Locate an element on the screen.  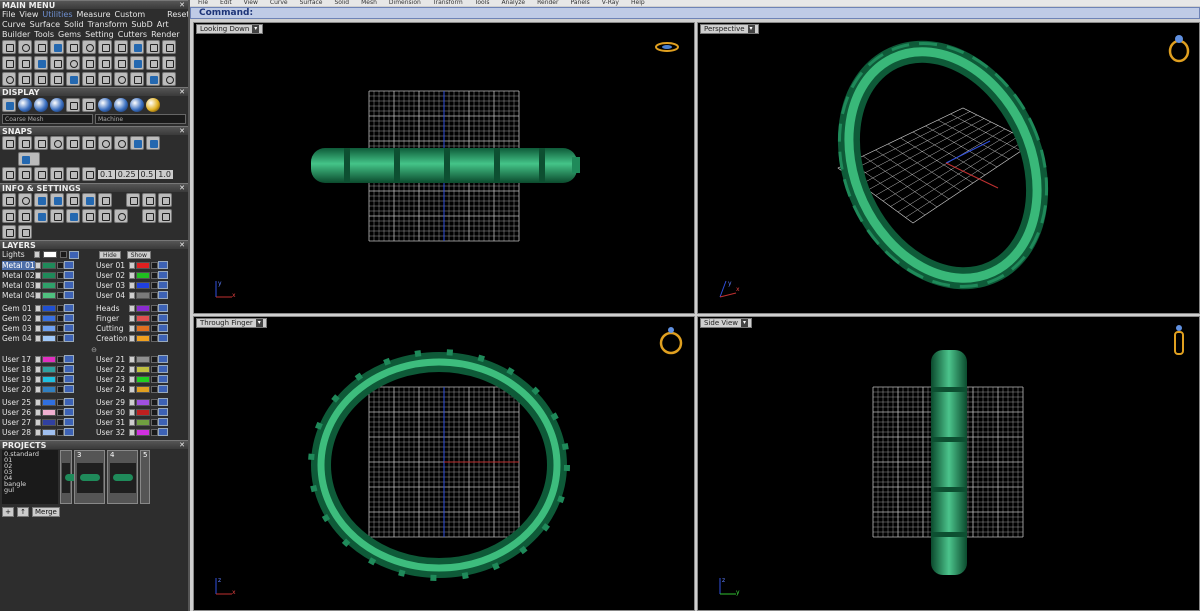
layer-row: User 19 is located at coordinates (47, 379).